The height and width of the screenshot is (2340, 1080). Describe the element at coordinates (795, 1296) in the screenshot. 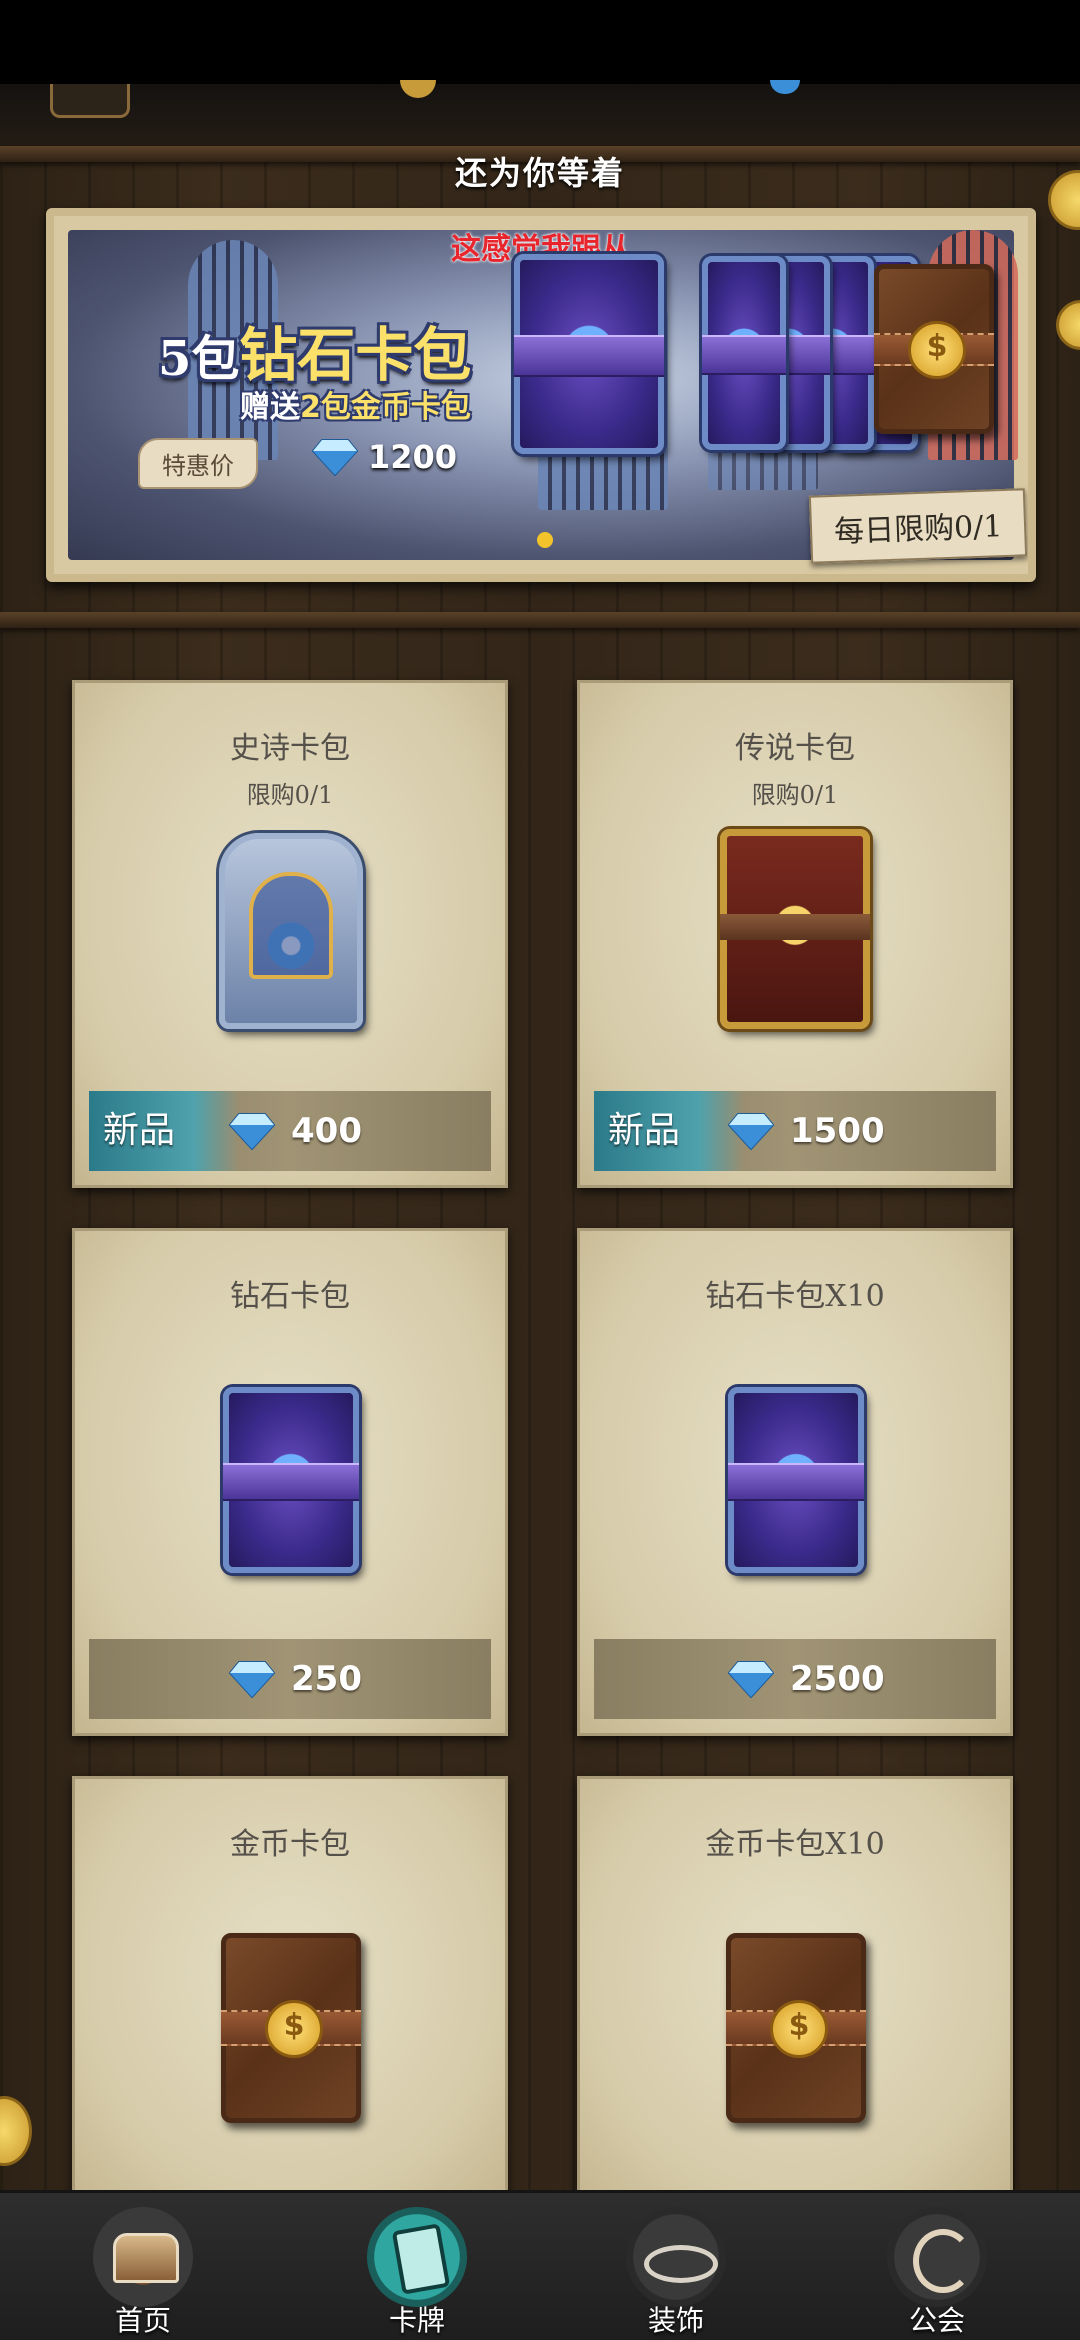

I see `product-name: 钻石卡包X10` at that location.